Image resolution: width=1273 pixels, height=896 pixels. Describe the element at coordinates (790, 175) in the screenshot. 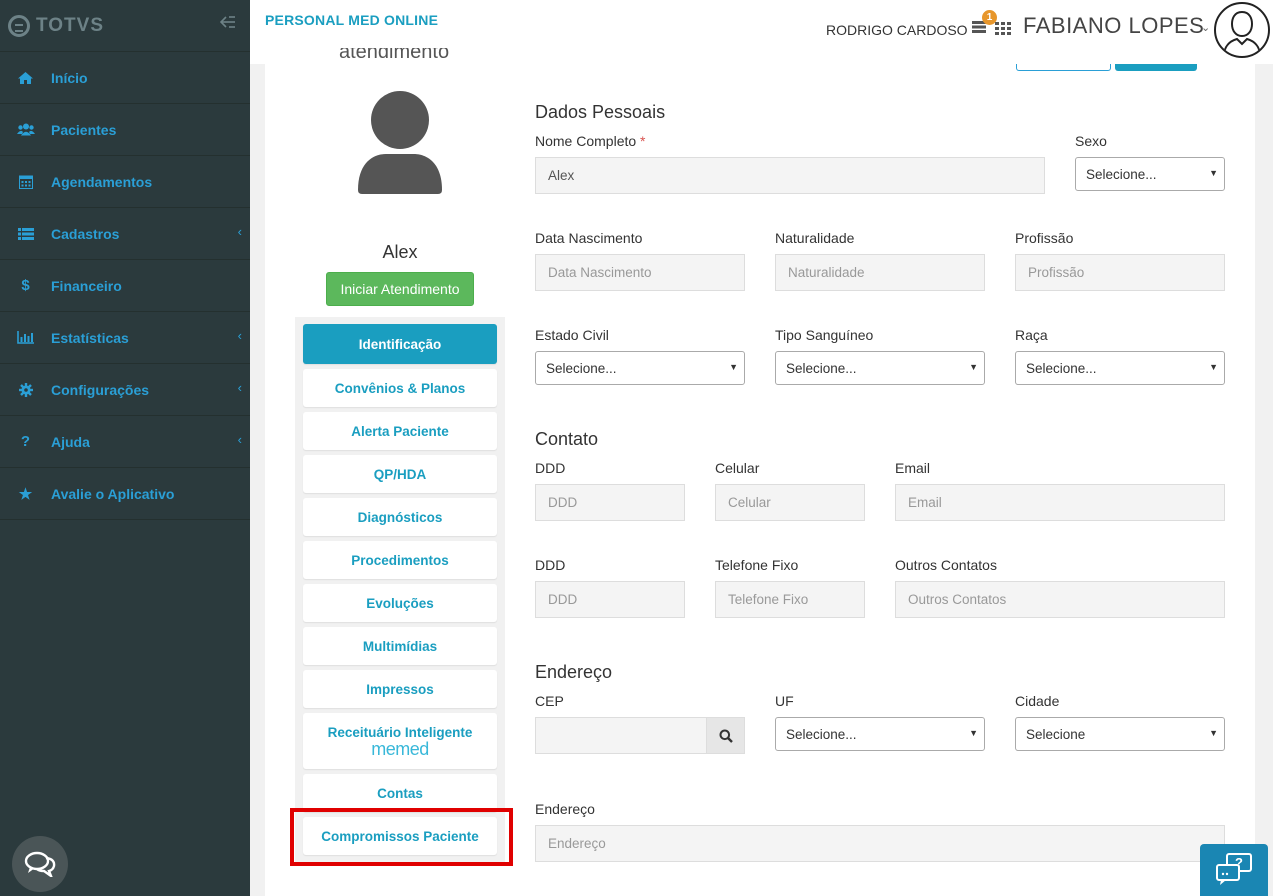

I see `full-name-input: Alex` at that location.